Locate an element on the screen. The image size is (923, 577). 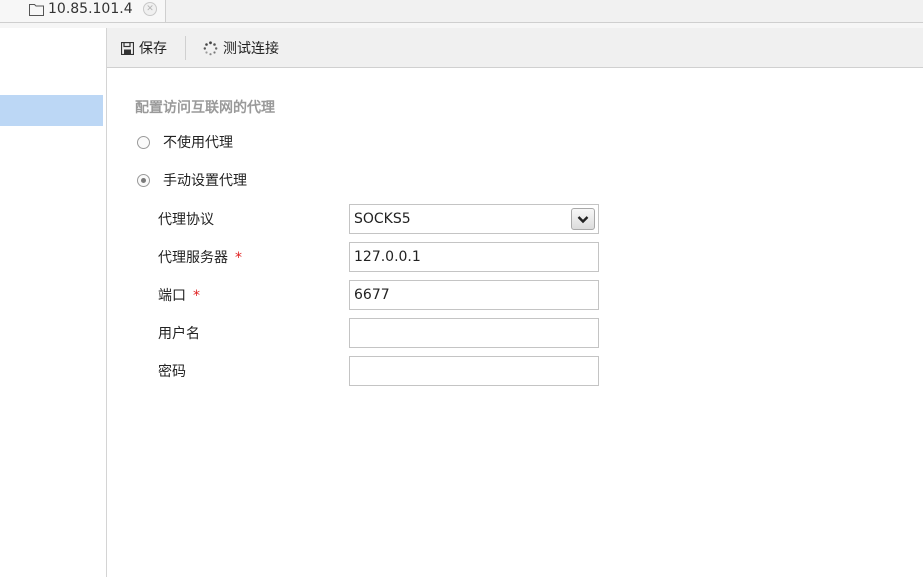
save-button: 保存 is located at coordinates (144, 48).